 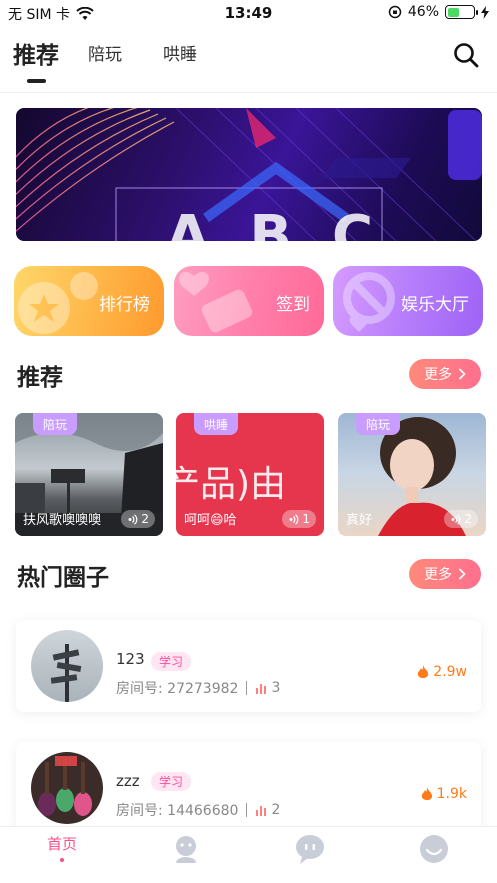 What do you see at coordinates (145, 519) in the screenshot?
I see `recommend-card-1-count: 2` at bounding box center [145, 519].